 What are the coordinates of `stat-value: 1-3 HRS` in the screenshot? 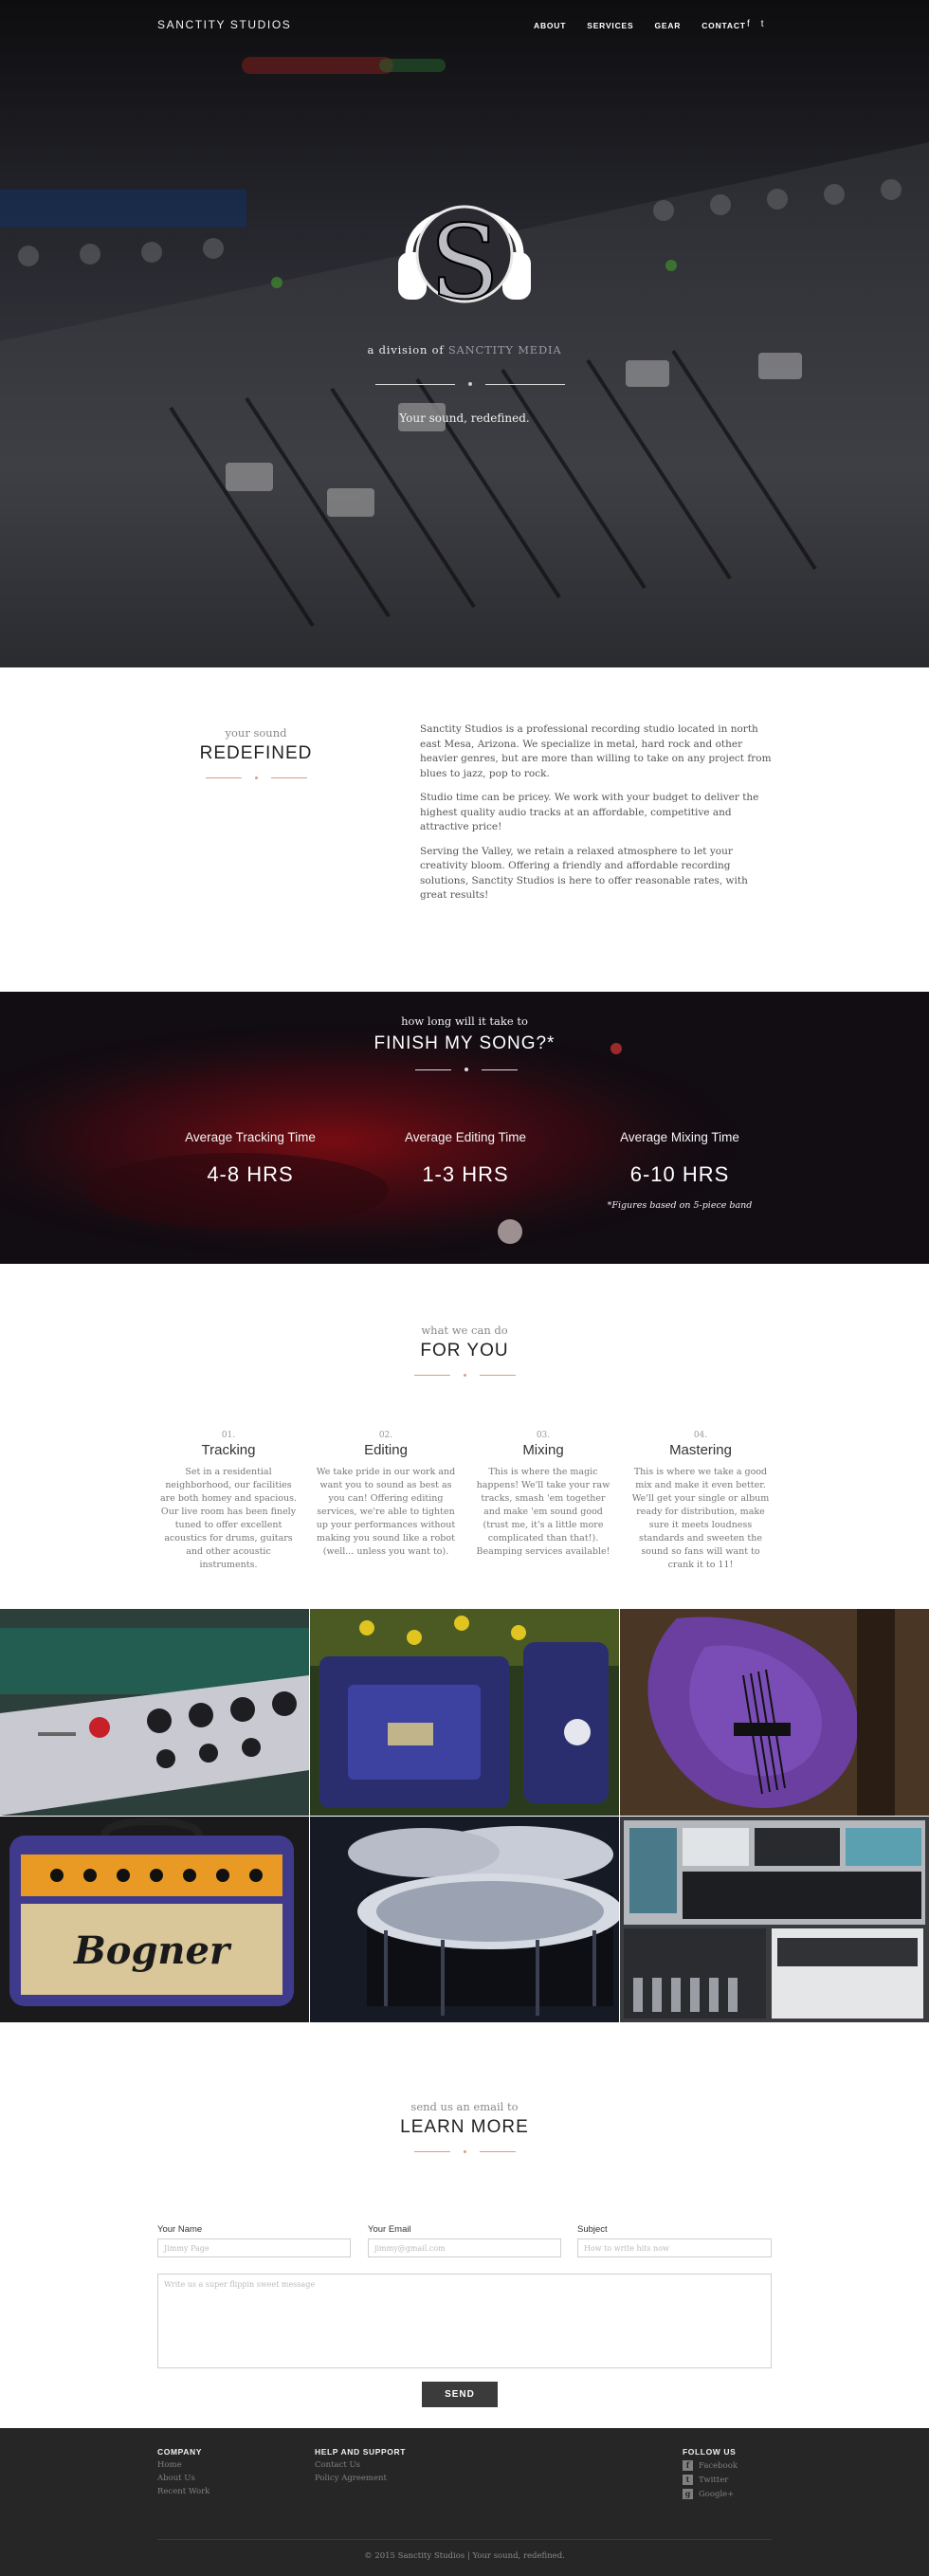 It's located at (466, 1174).